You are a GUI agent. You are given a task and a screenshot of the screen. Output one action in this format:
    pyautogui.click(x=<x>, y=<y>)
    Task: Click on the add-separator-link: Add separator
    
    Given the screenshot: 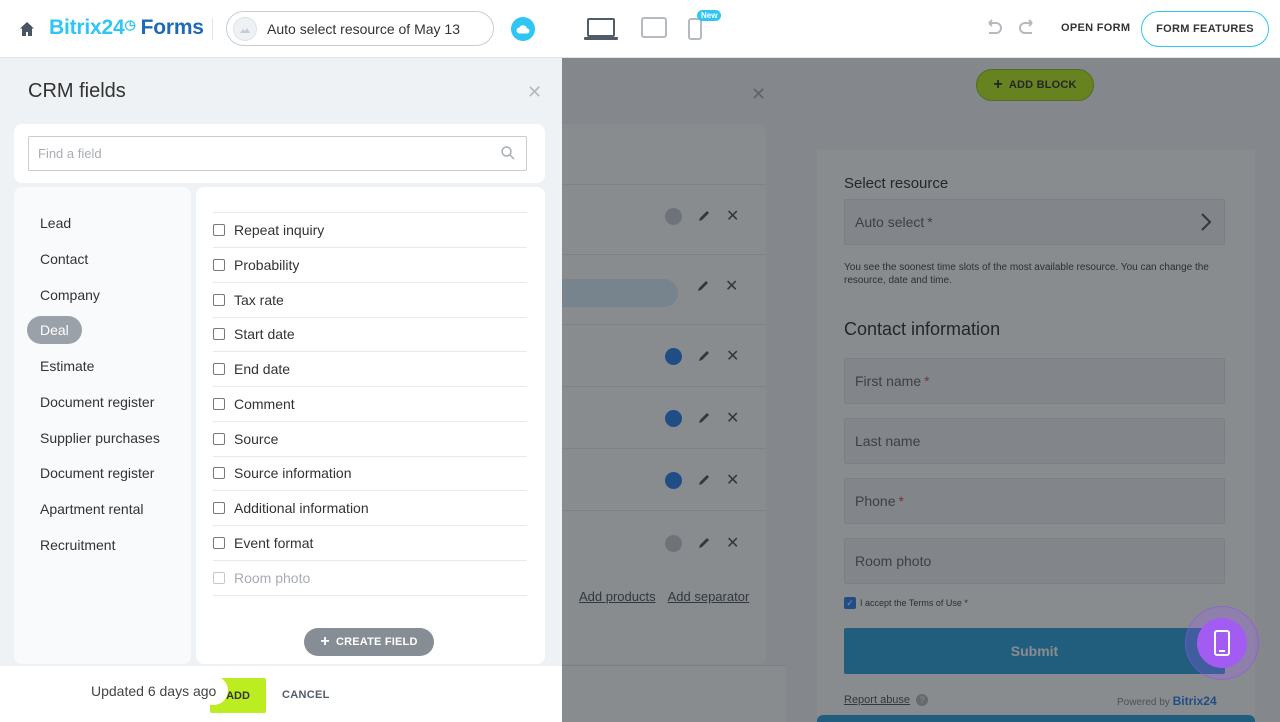 What is the action you would take?
    pyautogui.click(x=709, y=596)
    